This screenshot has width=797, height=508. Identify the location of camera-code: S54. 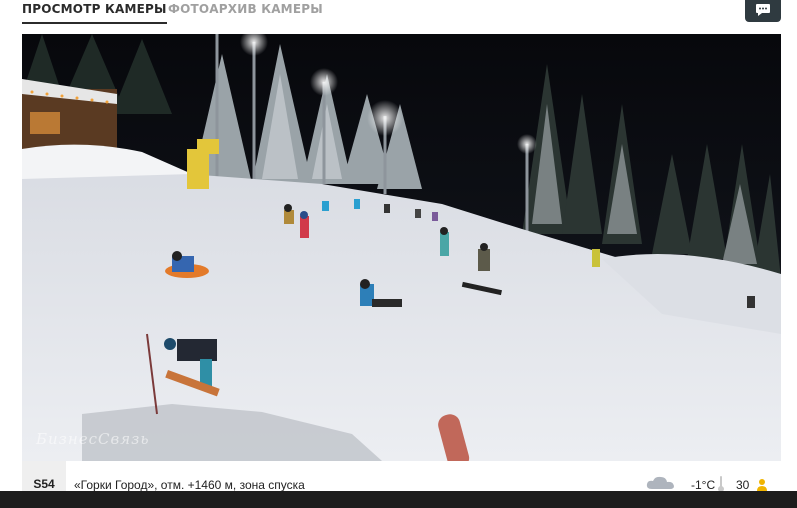
(44, 476).